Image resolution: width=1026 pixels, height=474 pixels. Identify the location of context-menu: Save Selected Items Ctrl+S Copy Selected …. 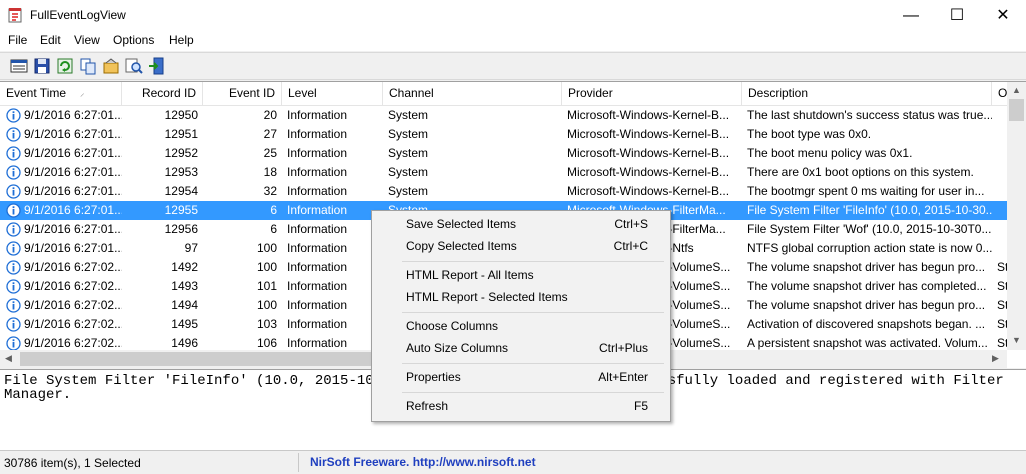
(521, 316).